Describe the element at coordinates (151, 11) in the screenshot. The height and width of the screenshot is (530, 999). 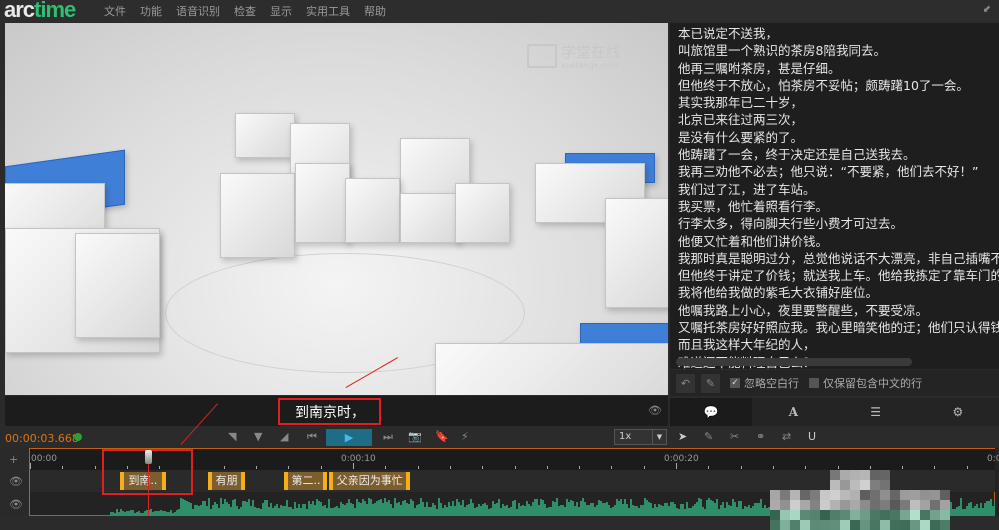
I see `menu-function: 功能` at that location.